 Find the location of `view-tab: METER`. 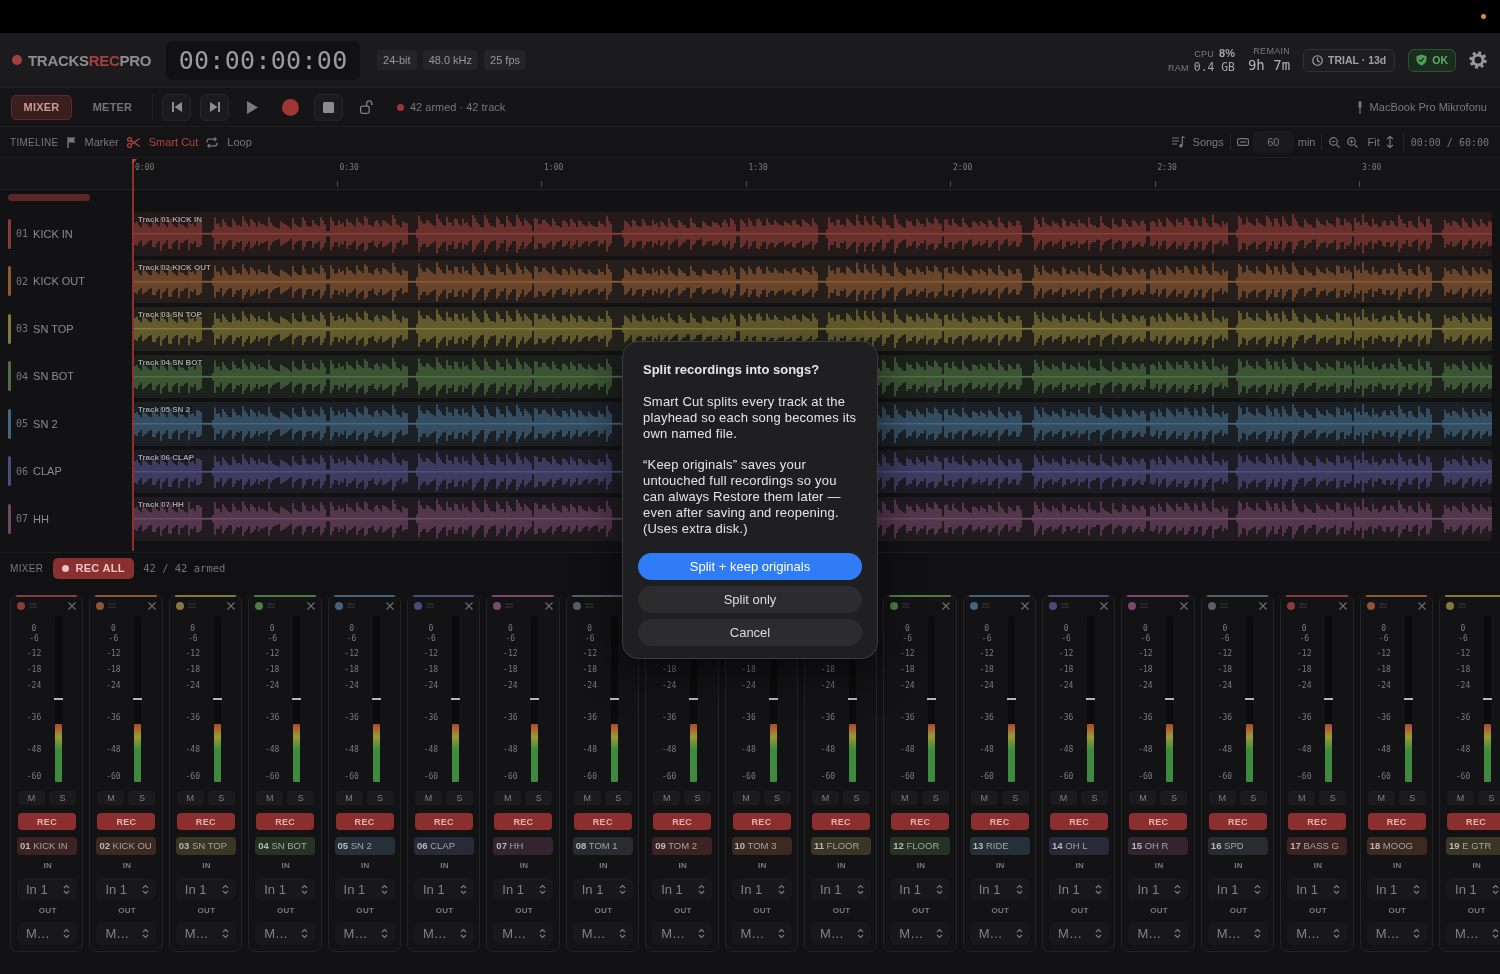

view-tab: METER is located at coordinates (112, 107).